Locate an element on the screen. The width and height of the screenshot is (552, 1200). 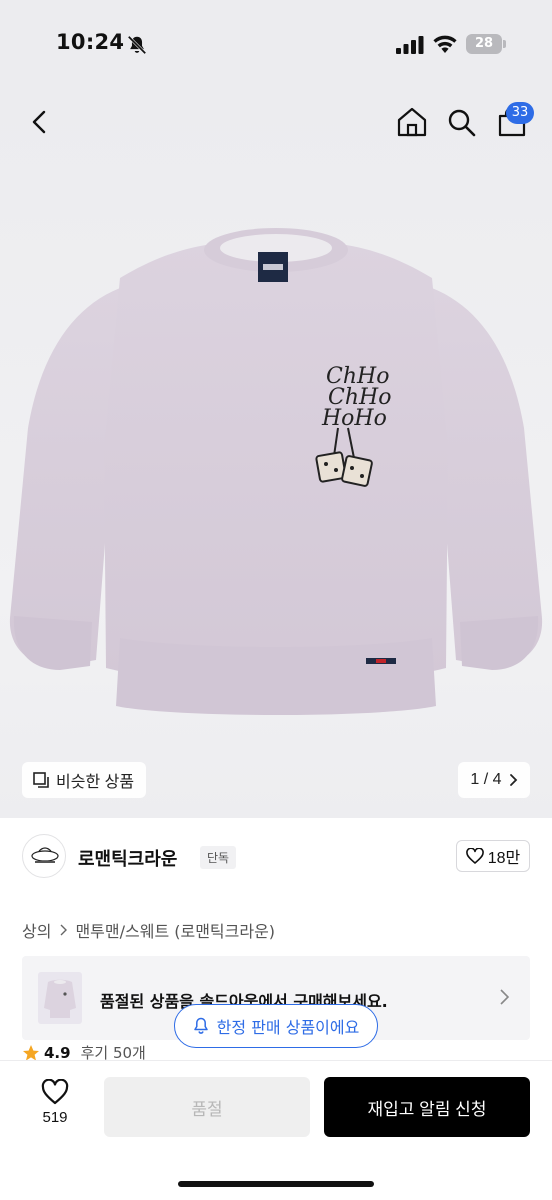
soldout-button: 품절 is located at coordinates (207, 1107).